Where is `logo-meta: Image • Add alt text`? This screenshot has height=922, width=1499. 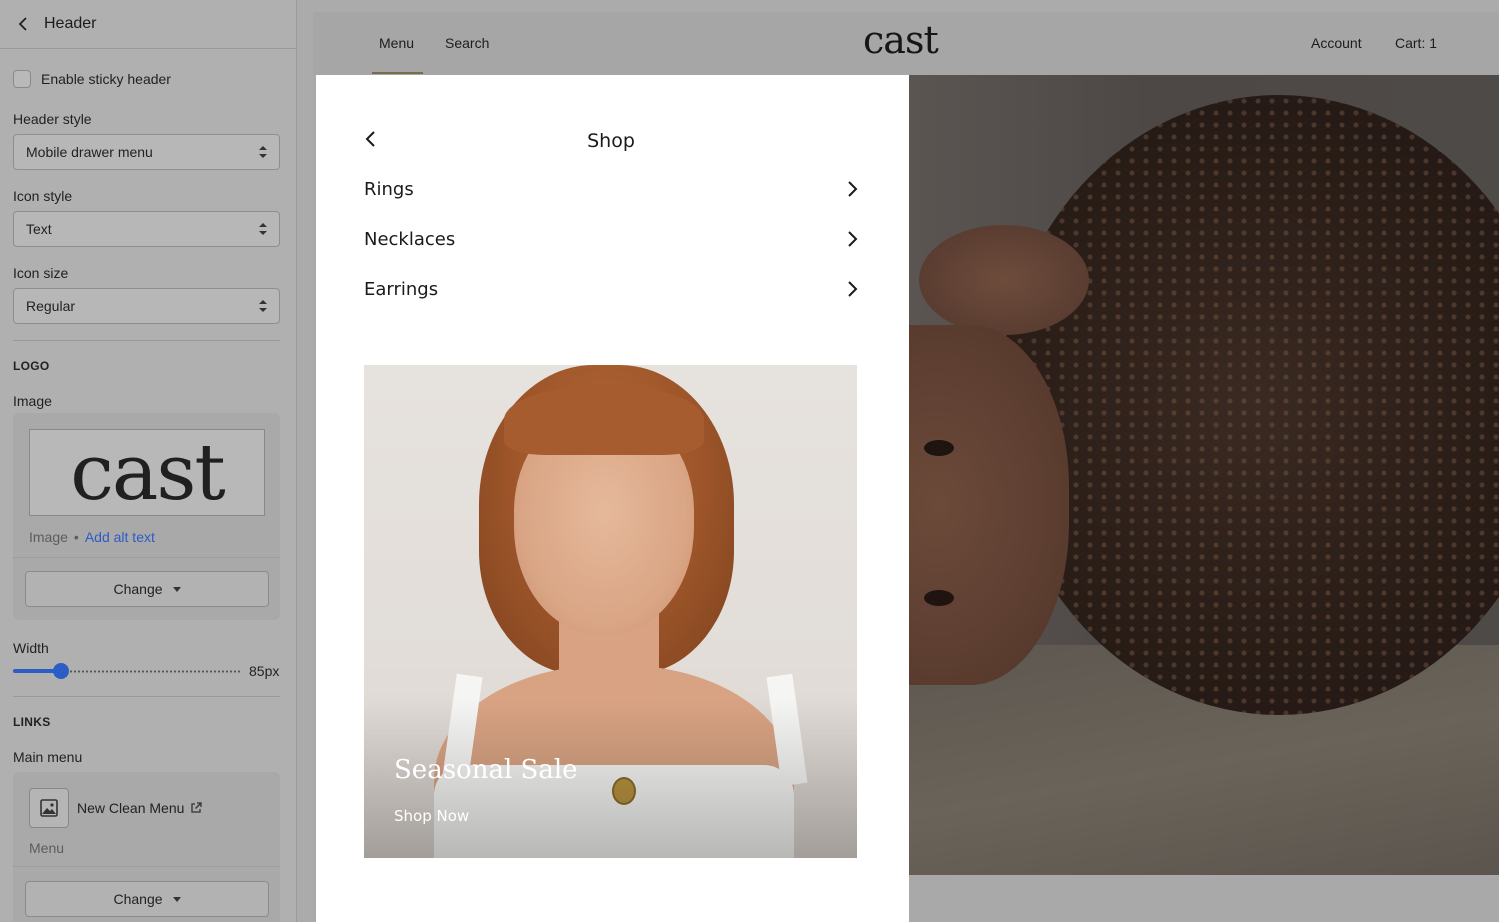 logo-meta: Image • Add alt text is located at coordinates (146, 537).